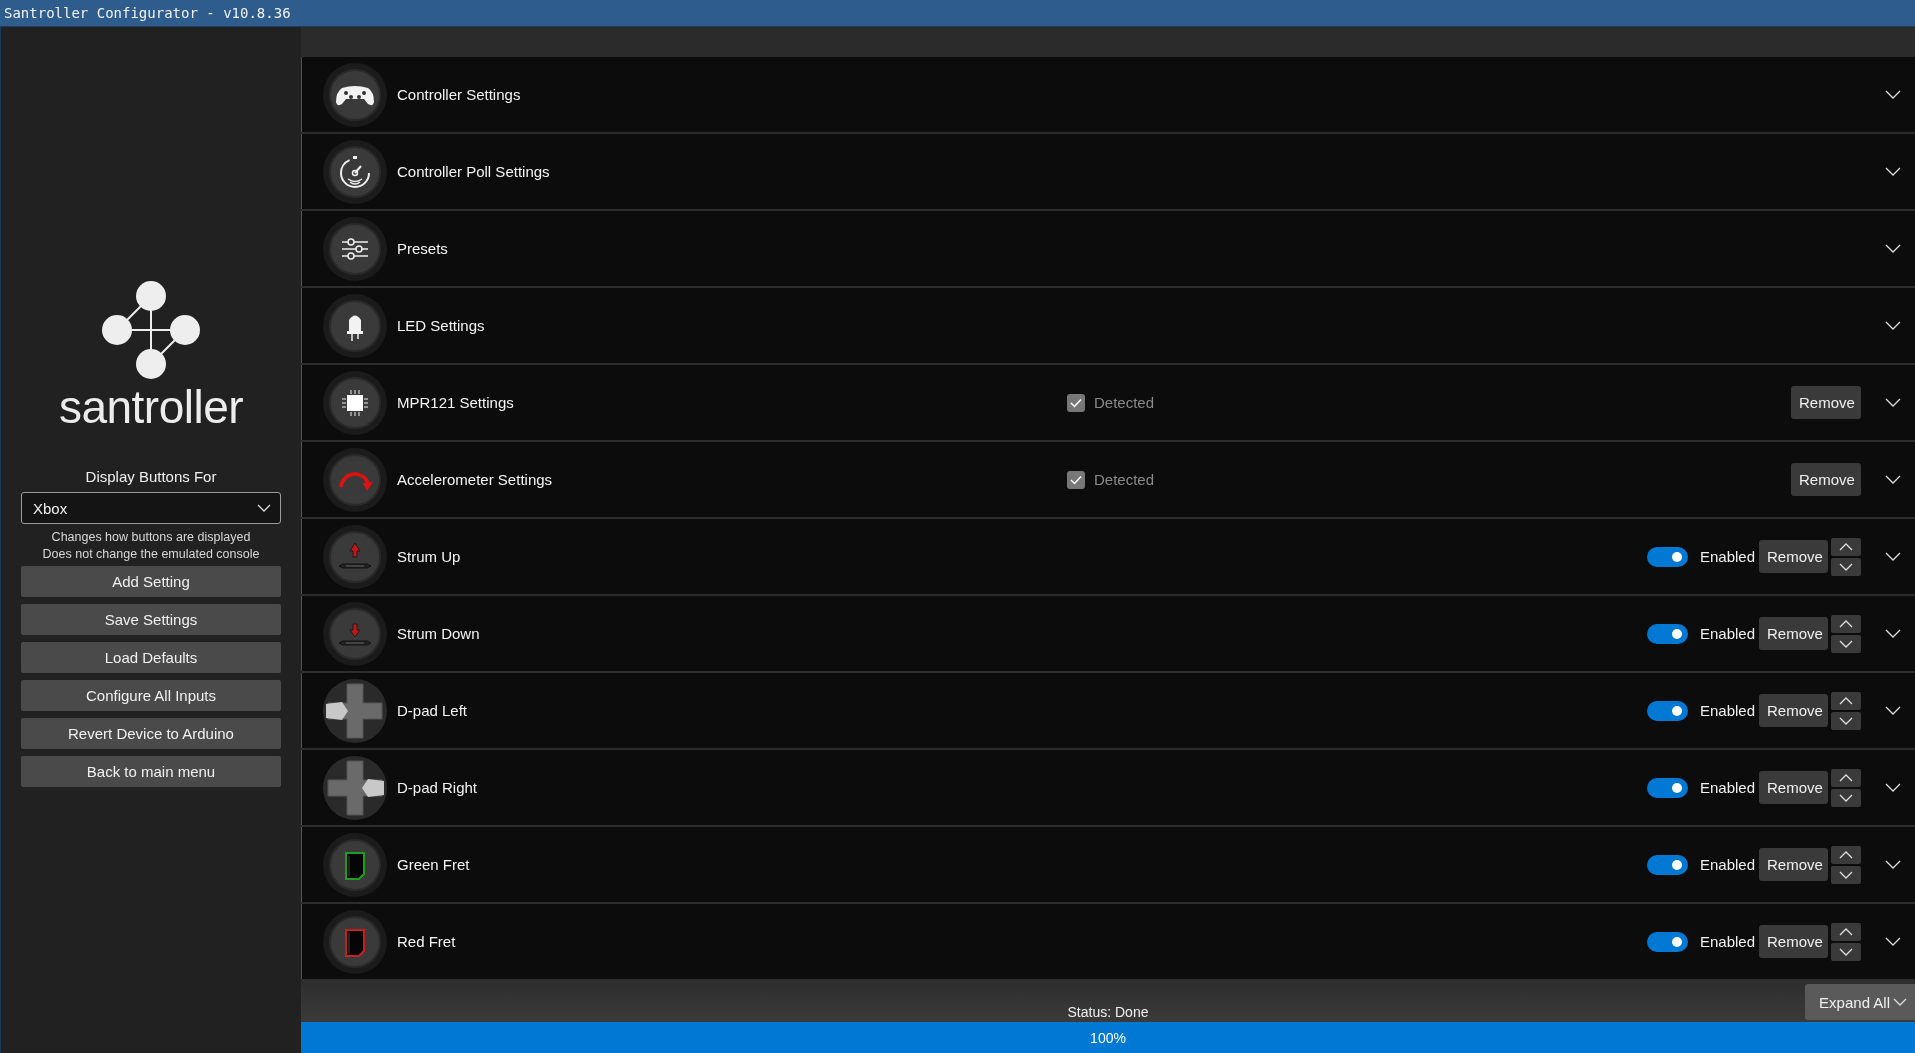  What do you see at coordinates (429, 556) in the screenshot?
I see `setting-title: Strum Up` at bounding box center [429, 556].